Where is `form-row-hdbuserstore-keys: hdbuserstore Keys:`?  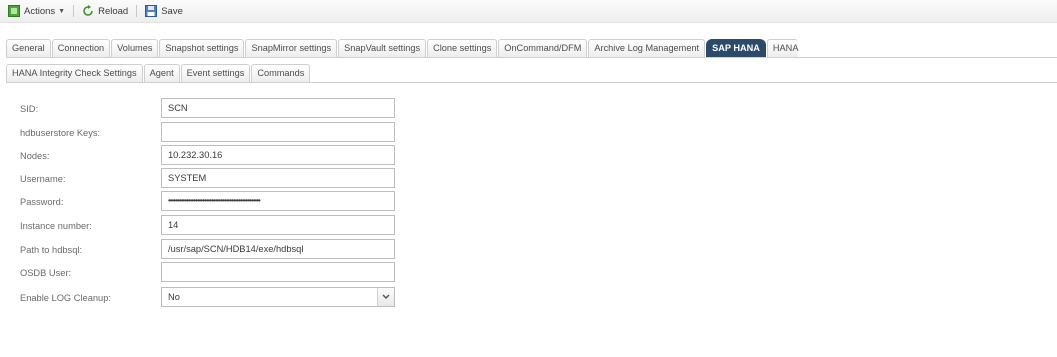 form-row-hdbuserstore-keys: hdbuserstore Keys: is located at coordinates (220, 133).